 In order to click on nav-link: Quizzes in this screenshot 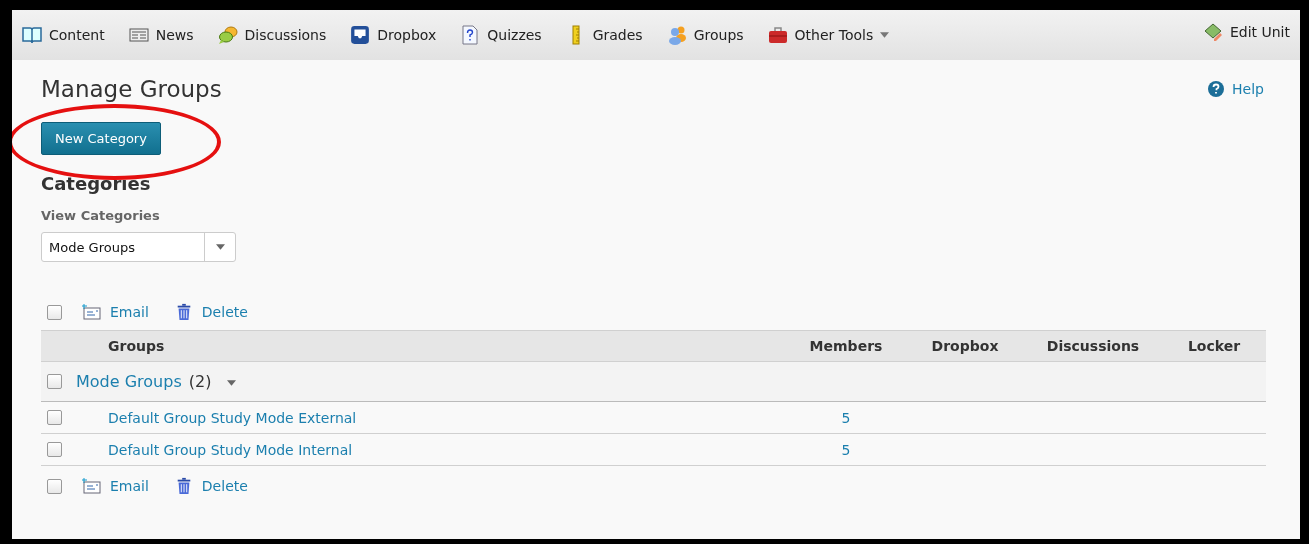, I will do `click(501, 35)`.